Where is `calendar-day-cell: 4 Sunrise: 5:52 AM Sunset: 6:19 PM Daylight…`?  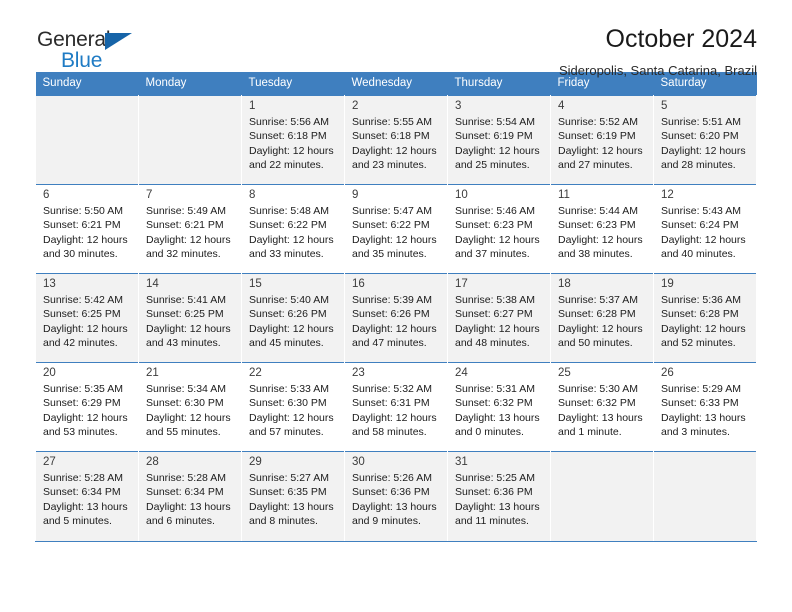 calendar-day-cell: 4 Sunrise: 5:52 AM Sunset: 6:19 PM Daylight… is located at coordinates (602, 140).